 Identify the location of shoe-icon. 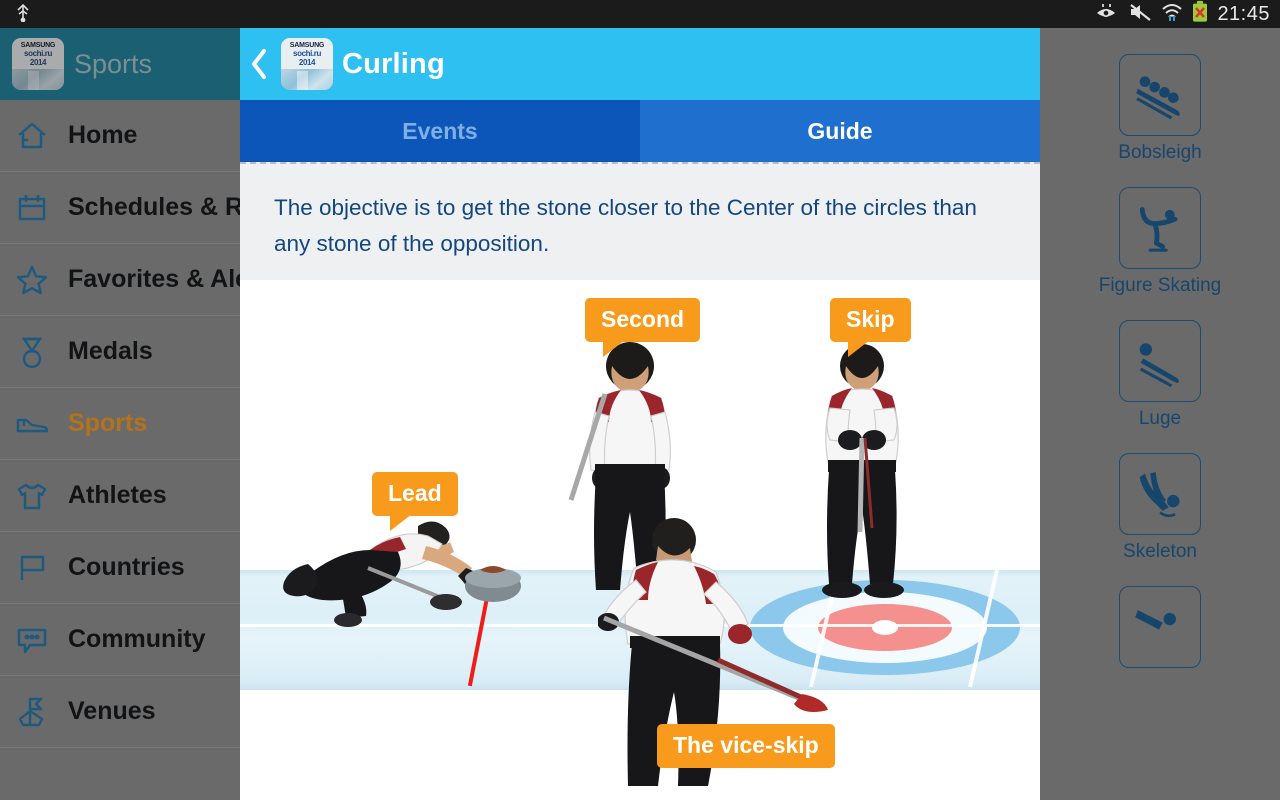
(32, 424).